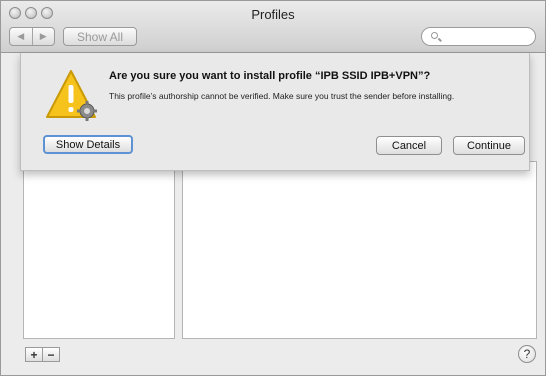 Image resolution: width=546 pixels, height=376 pixels. Describe the element at coordinates (434, 35) in the screenshot. I see `search-icon` at that location.